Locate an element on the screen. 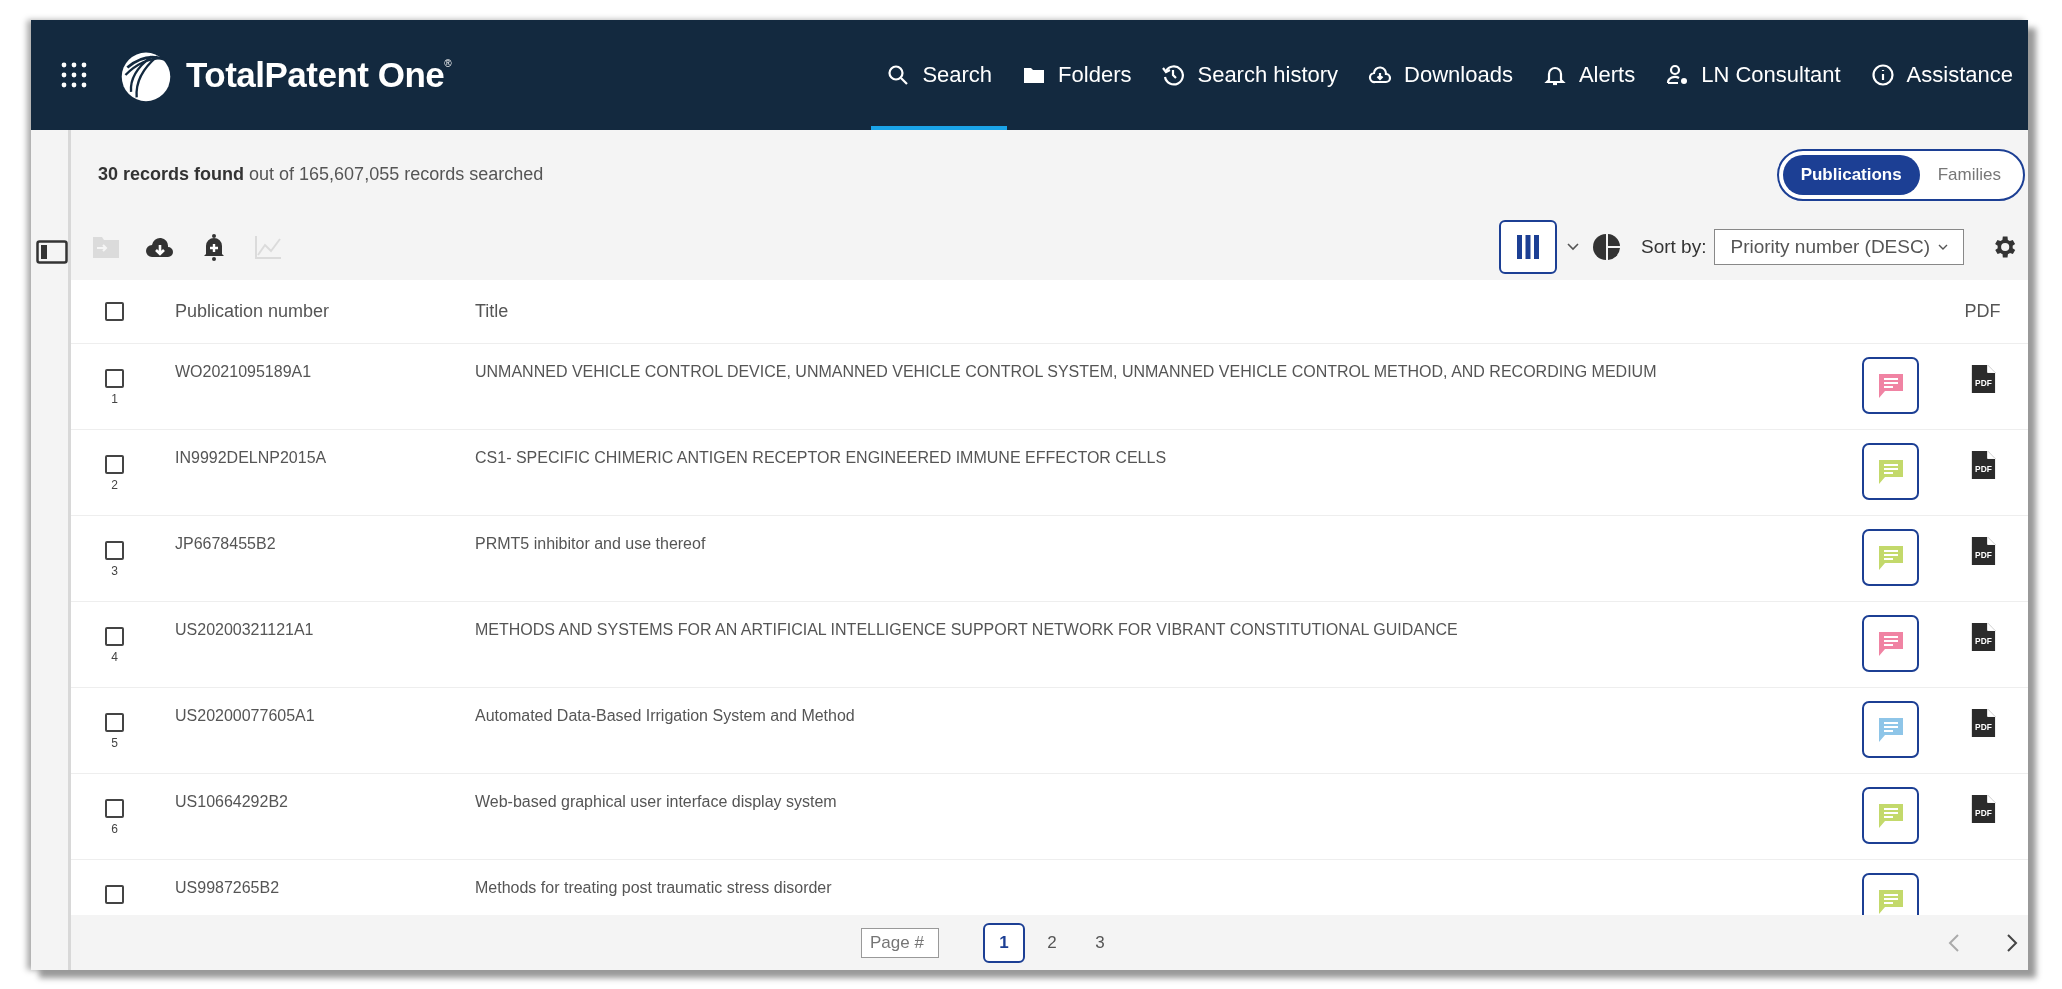 The width and height of the screenshot is (2062, 989). pie-chart-icon is located at coordinates (1606, 247).